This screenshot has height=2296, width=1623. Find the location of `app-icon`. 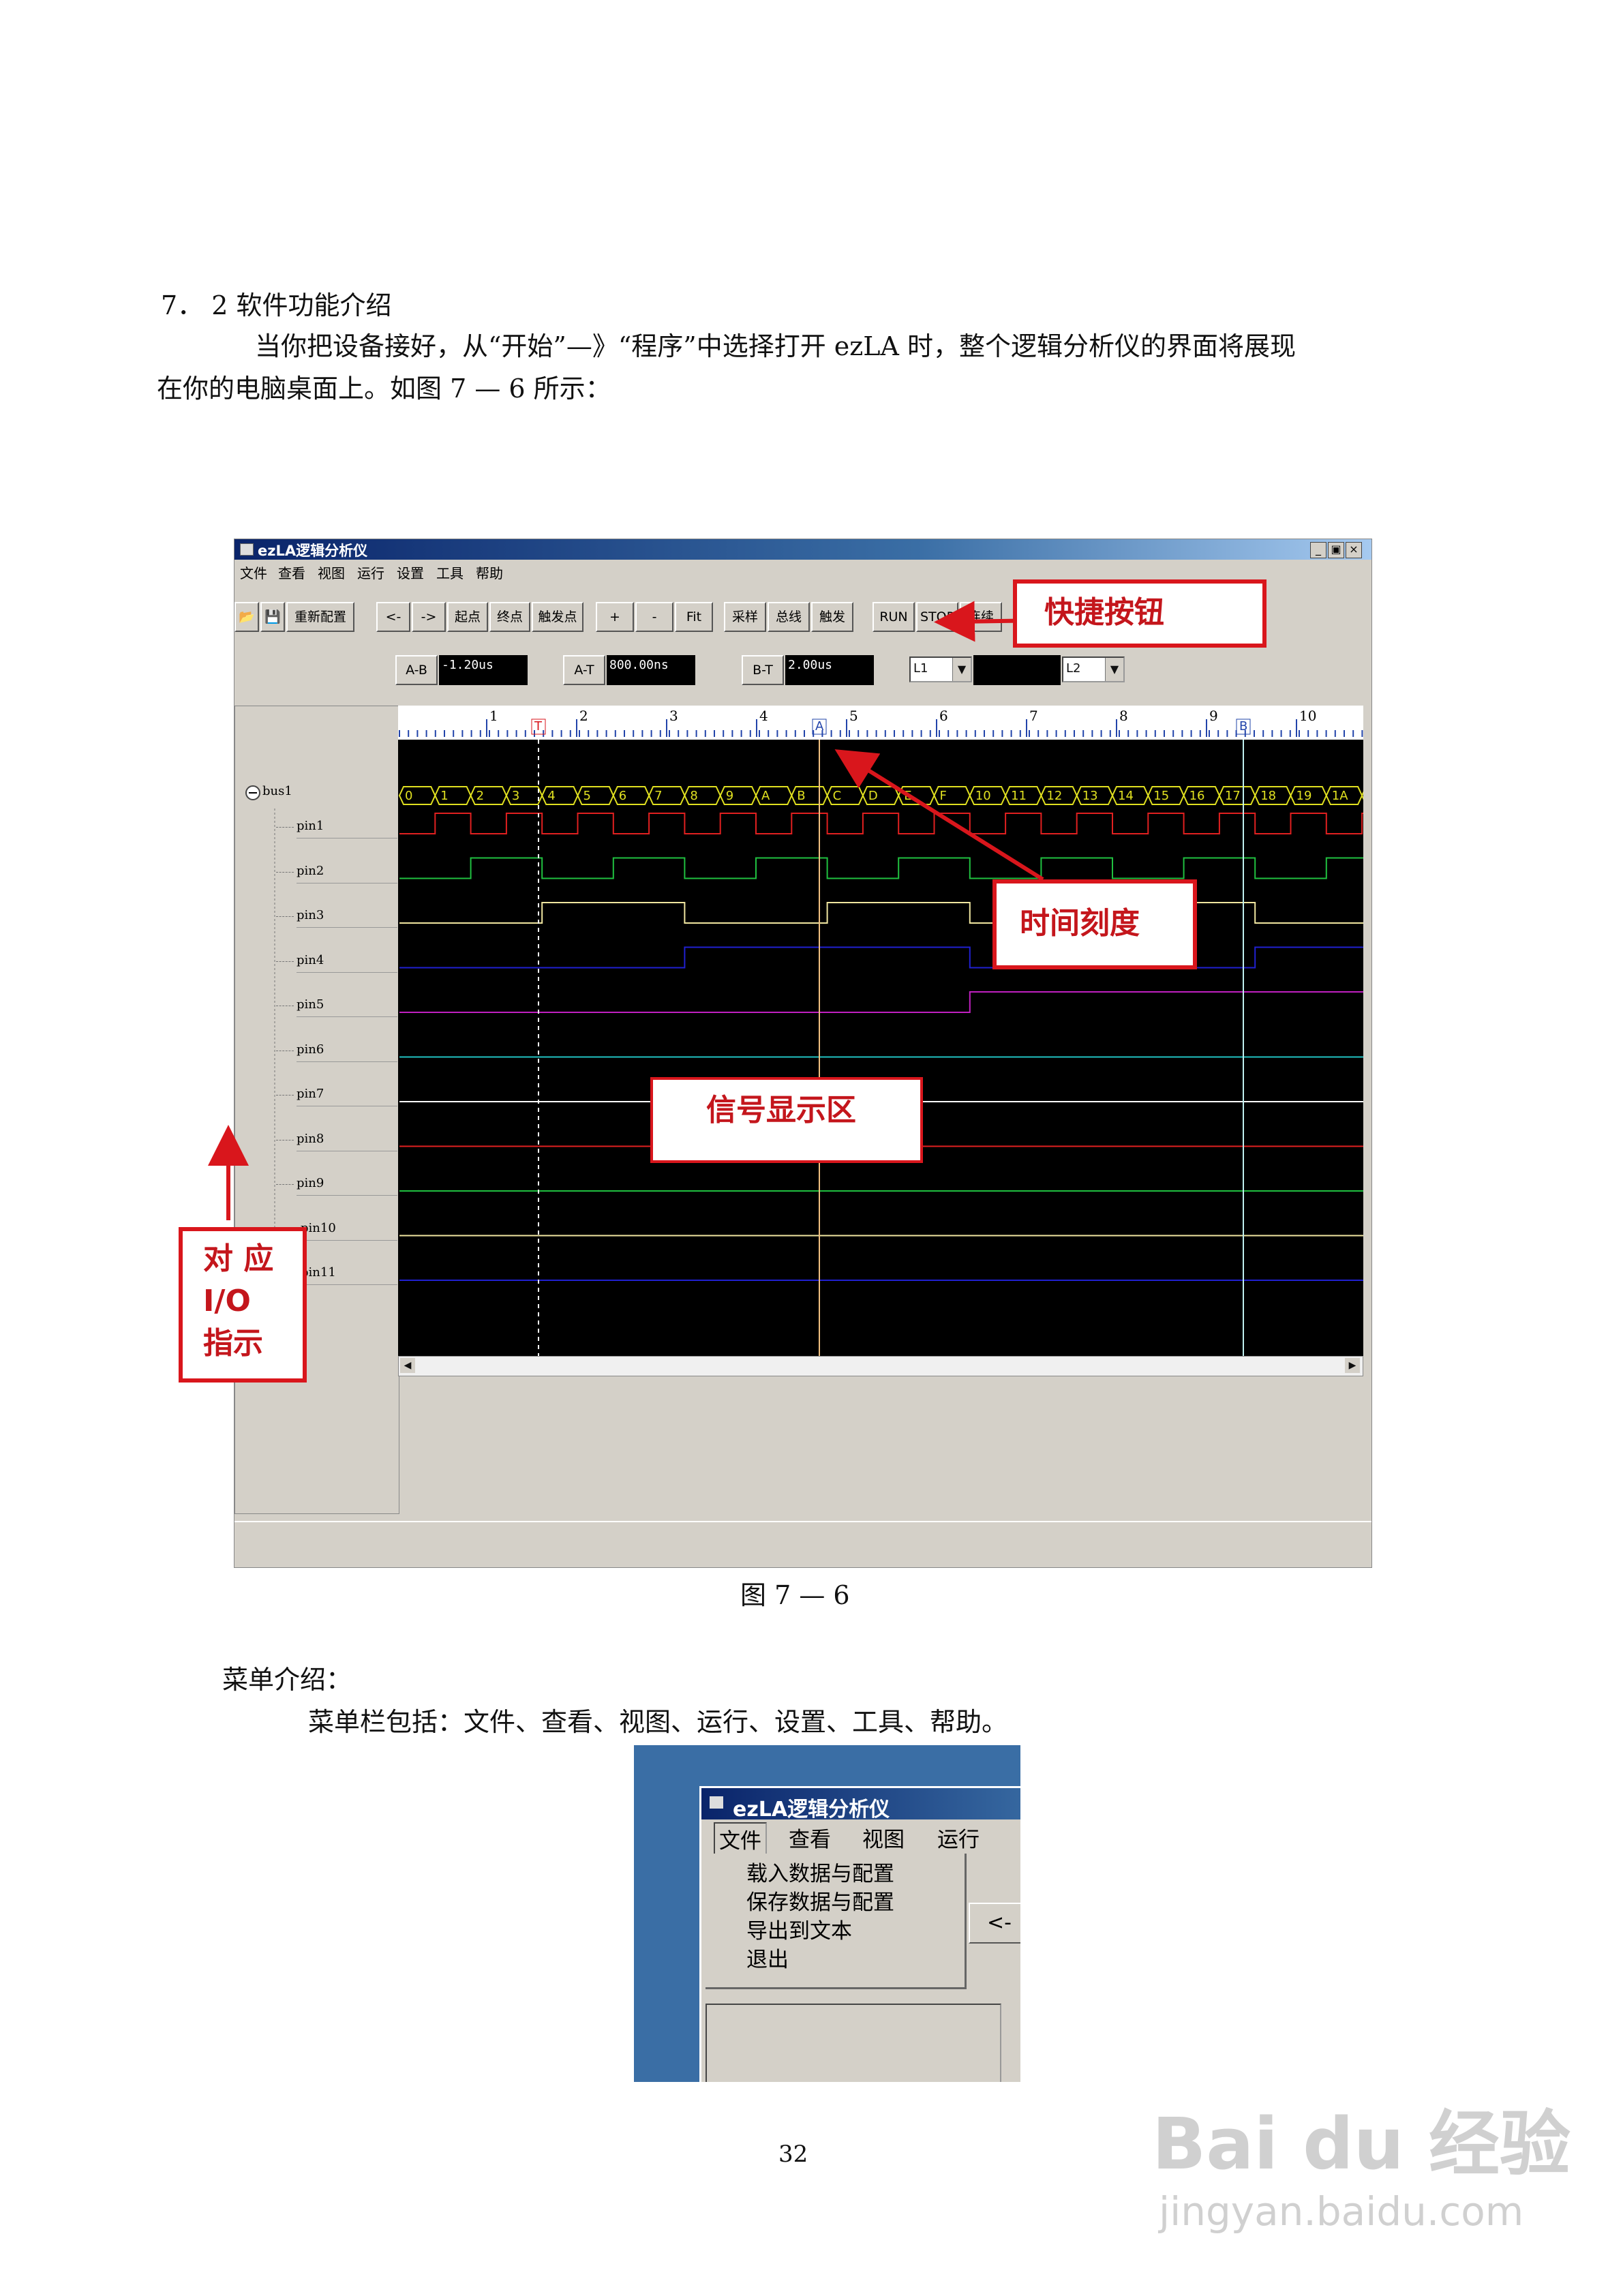

app-icon is located at coordinates (717, 1802).